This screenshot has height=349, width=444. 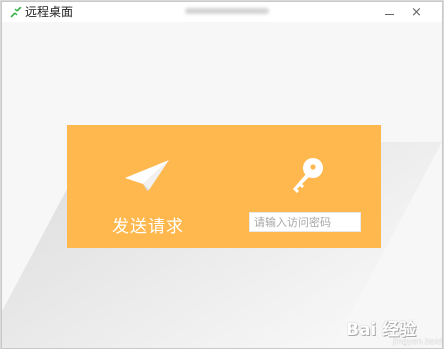 I want to click on title-bar: 远程桌面 ×, so click(x=222, y=12).